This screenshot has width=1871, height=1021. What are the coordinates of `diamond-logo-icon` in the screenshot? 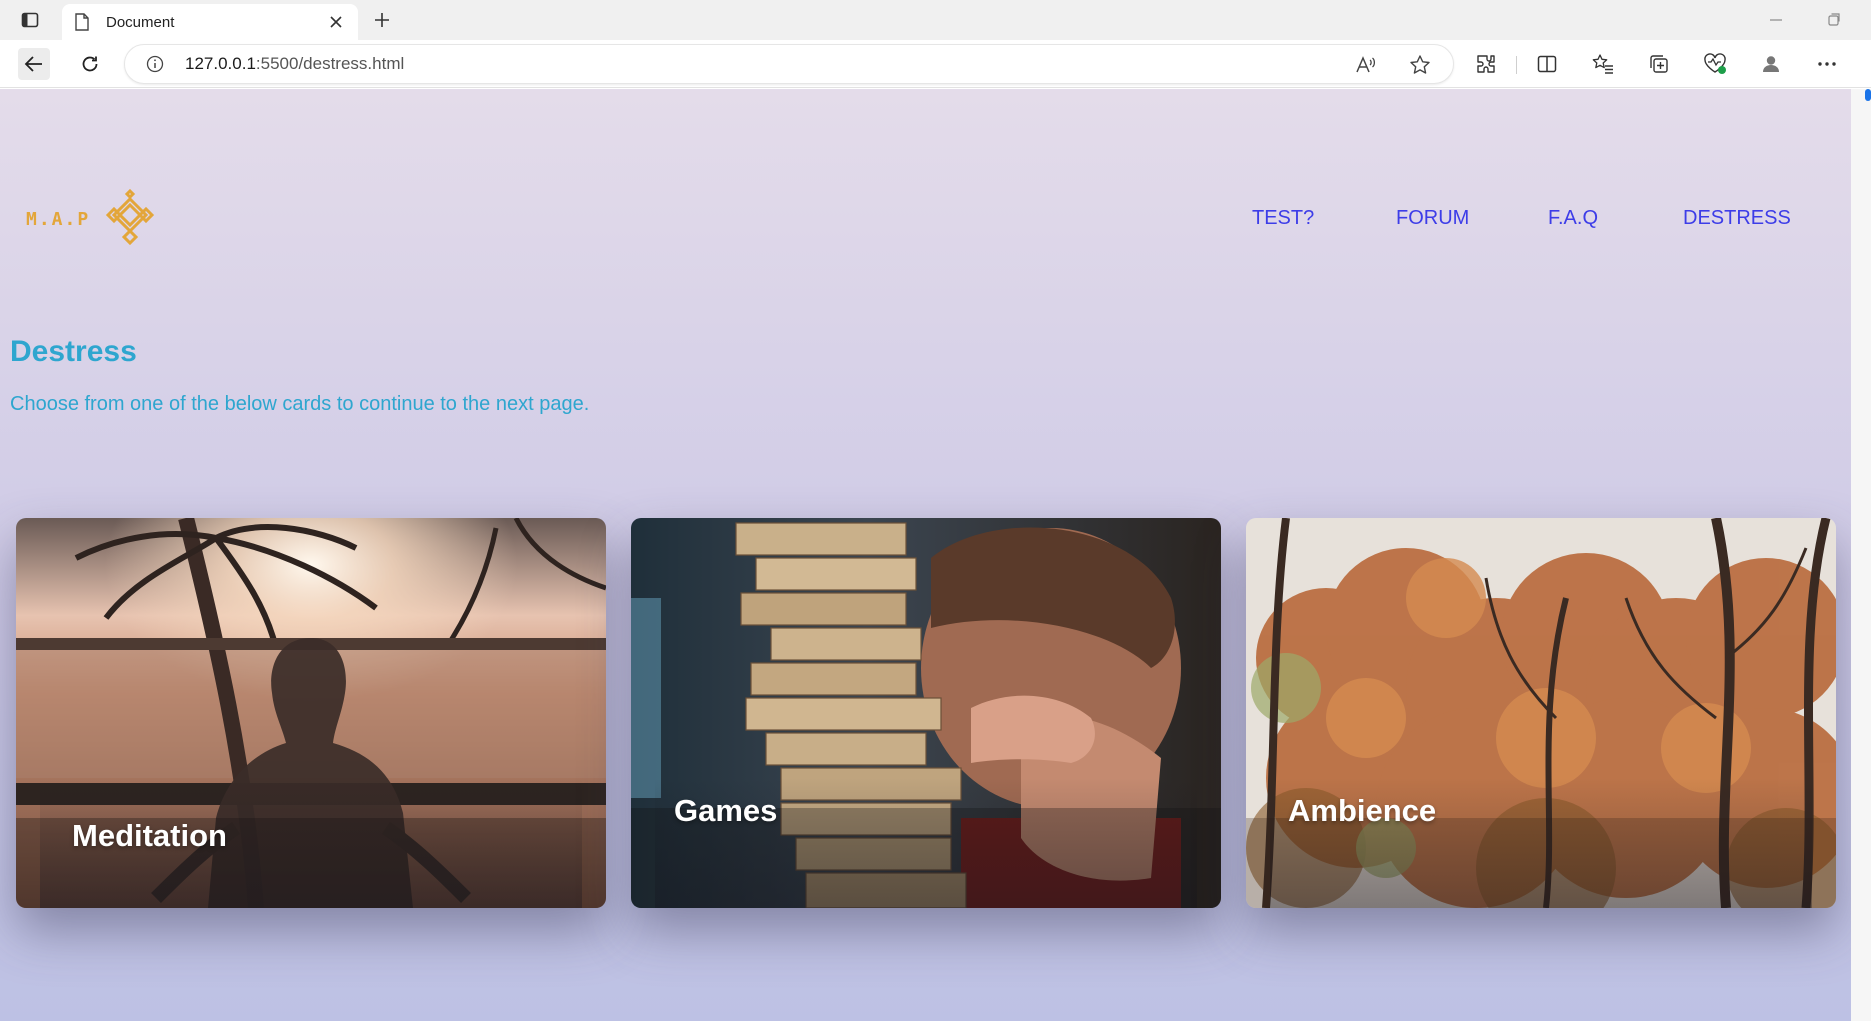 It's located at (130, 217).